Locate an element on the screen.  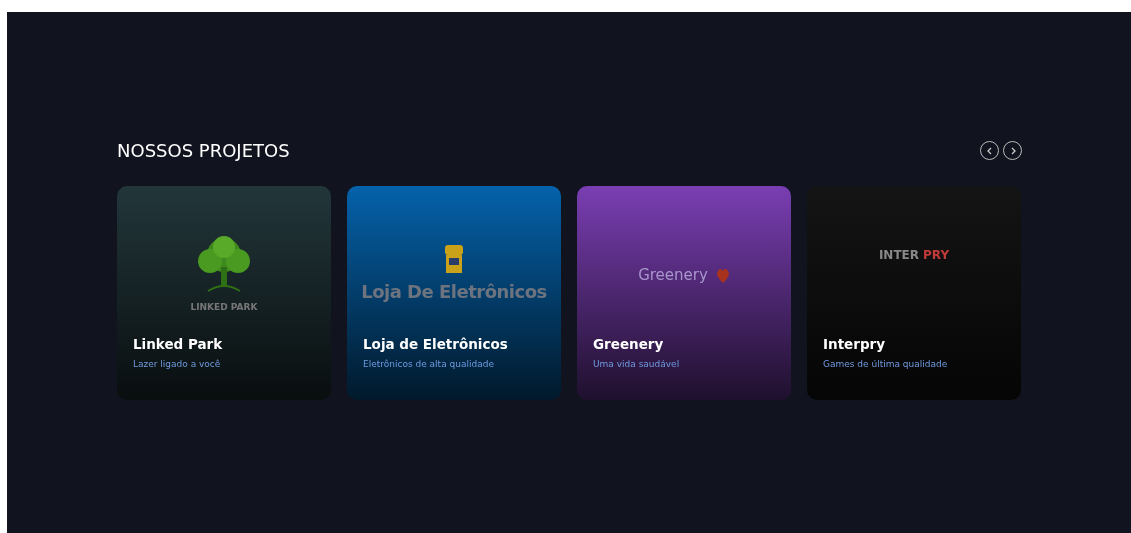
project-card: LINKED PARK Linked Park Lazer ligado a você is located at coordinates (224, 292).